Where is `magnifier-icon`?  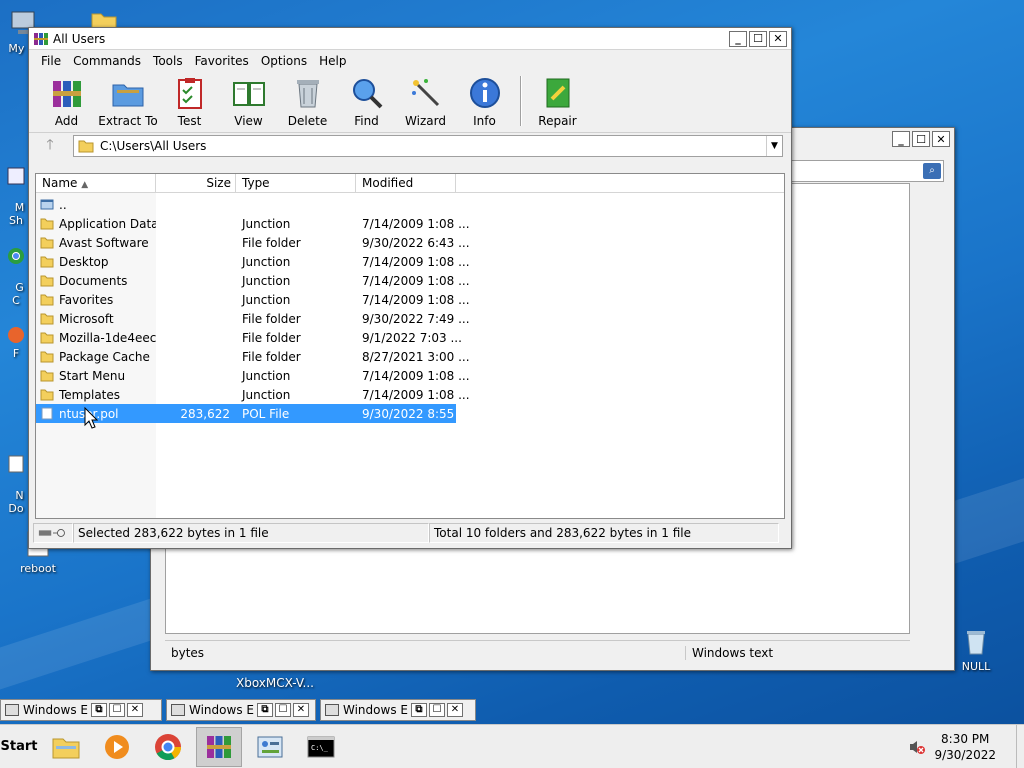 magnifier-icon is located at coordinates (367, 94).